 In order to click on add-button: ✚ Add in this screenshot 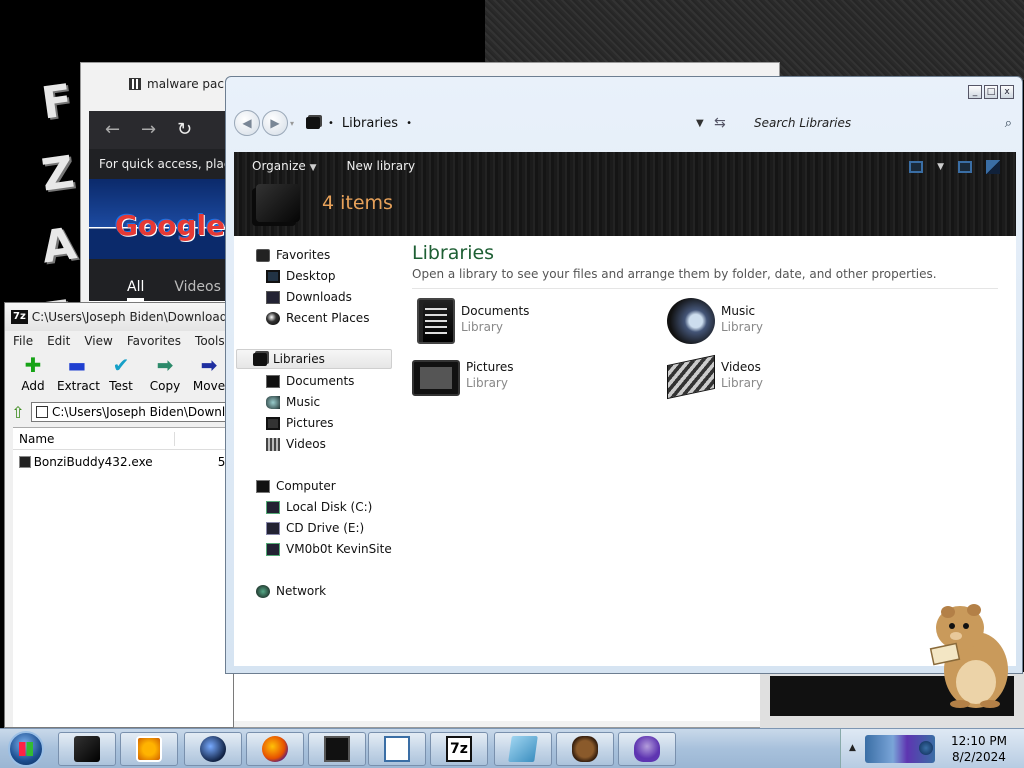, I will do `click(33, 374)`.